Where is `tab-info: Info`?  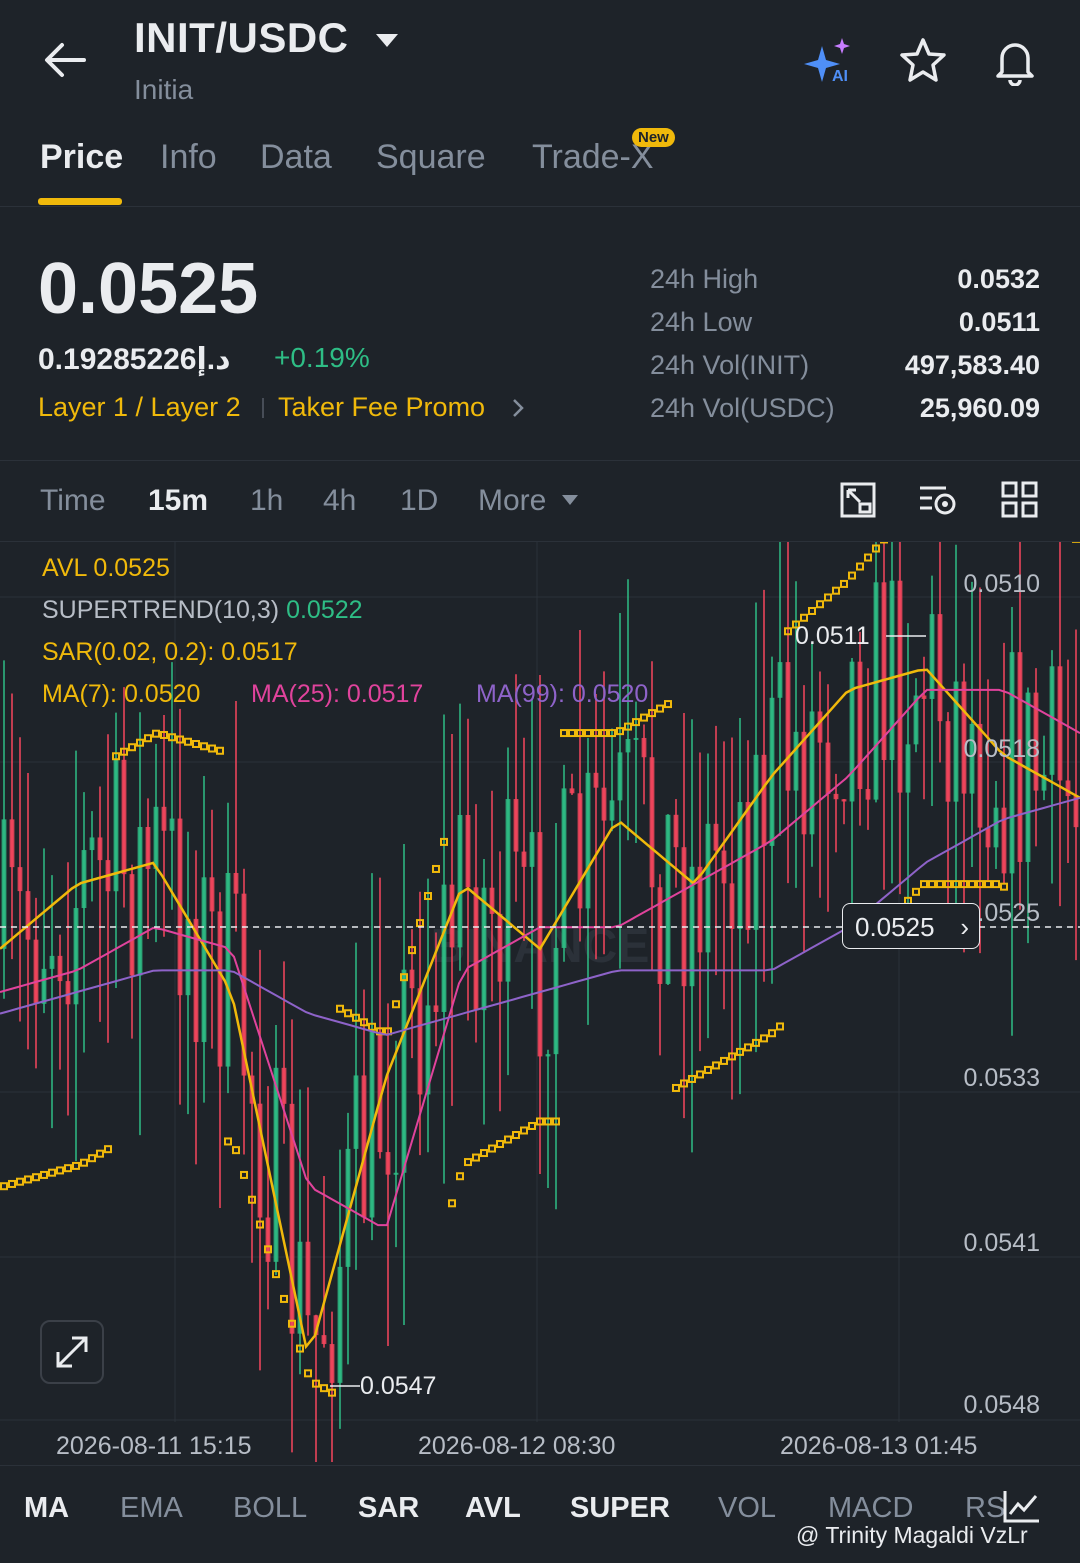 tab-info: Info is located at coordinates (188, 157).